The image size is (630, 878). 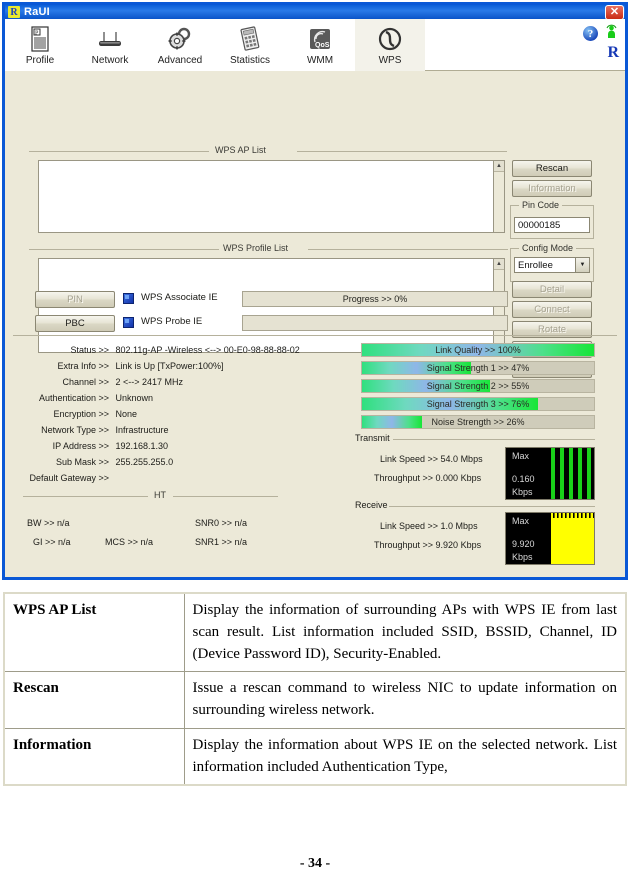 I want to click on signal-strength-1-meter: Signal Strength 1 >> 47%, so click(x=478, y=368).